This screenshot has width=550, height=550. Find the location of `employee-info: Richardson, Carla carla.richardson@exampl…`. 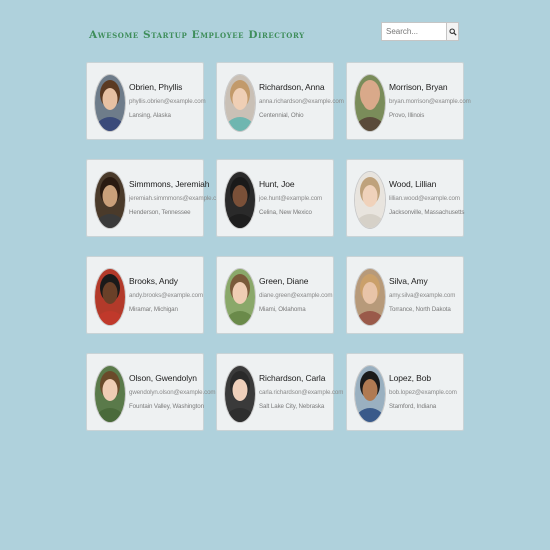

employee-info: Richardson, Carla carla.richardson@exampl… is located at coordinates (301, 392).